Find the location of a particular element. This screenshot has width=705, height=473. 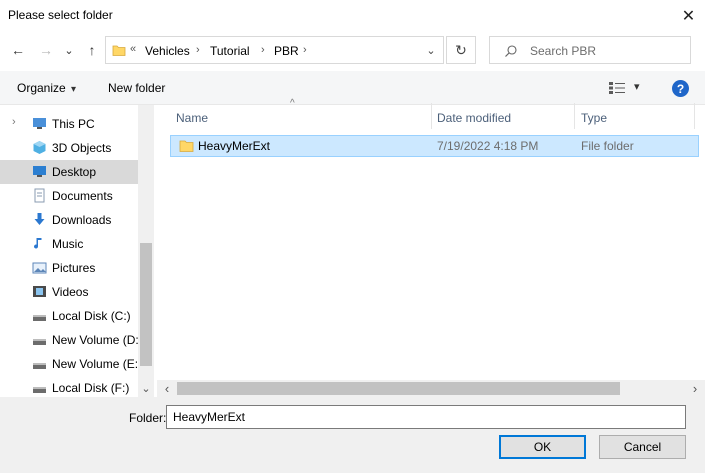

sidebar-item-label: Local Disk (C:) is located at coordinates (91, 316).